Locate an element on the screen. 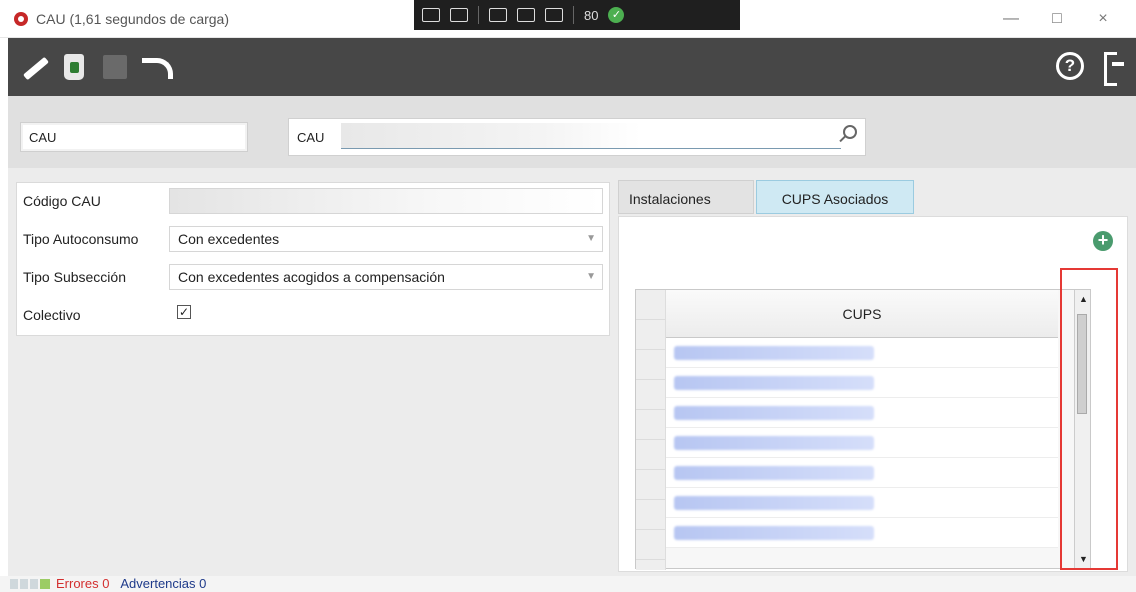  colectivo-label: Colectivo is located at coordinates (52, 315).